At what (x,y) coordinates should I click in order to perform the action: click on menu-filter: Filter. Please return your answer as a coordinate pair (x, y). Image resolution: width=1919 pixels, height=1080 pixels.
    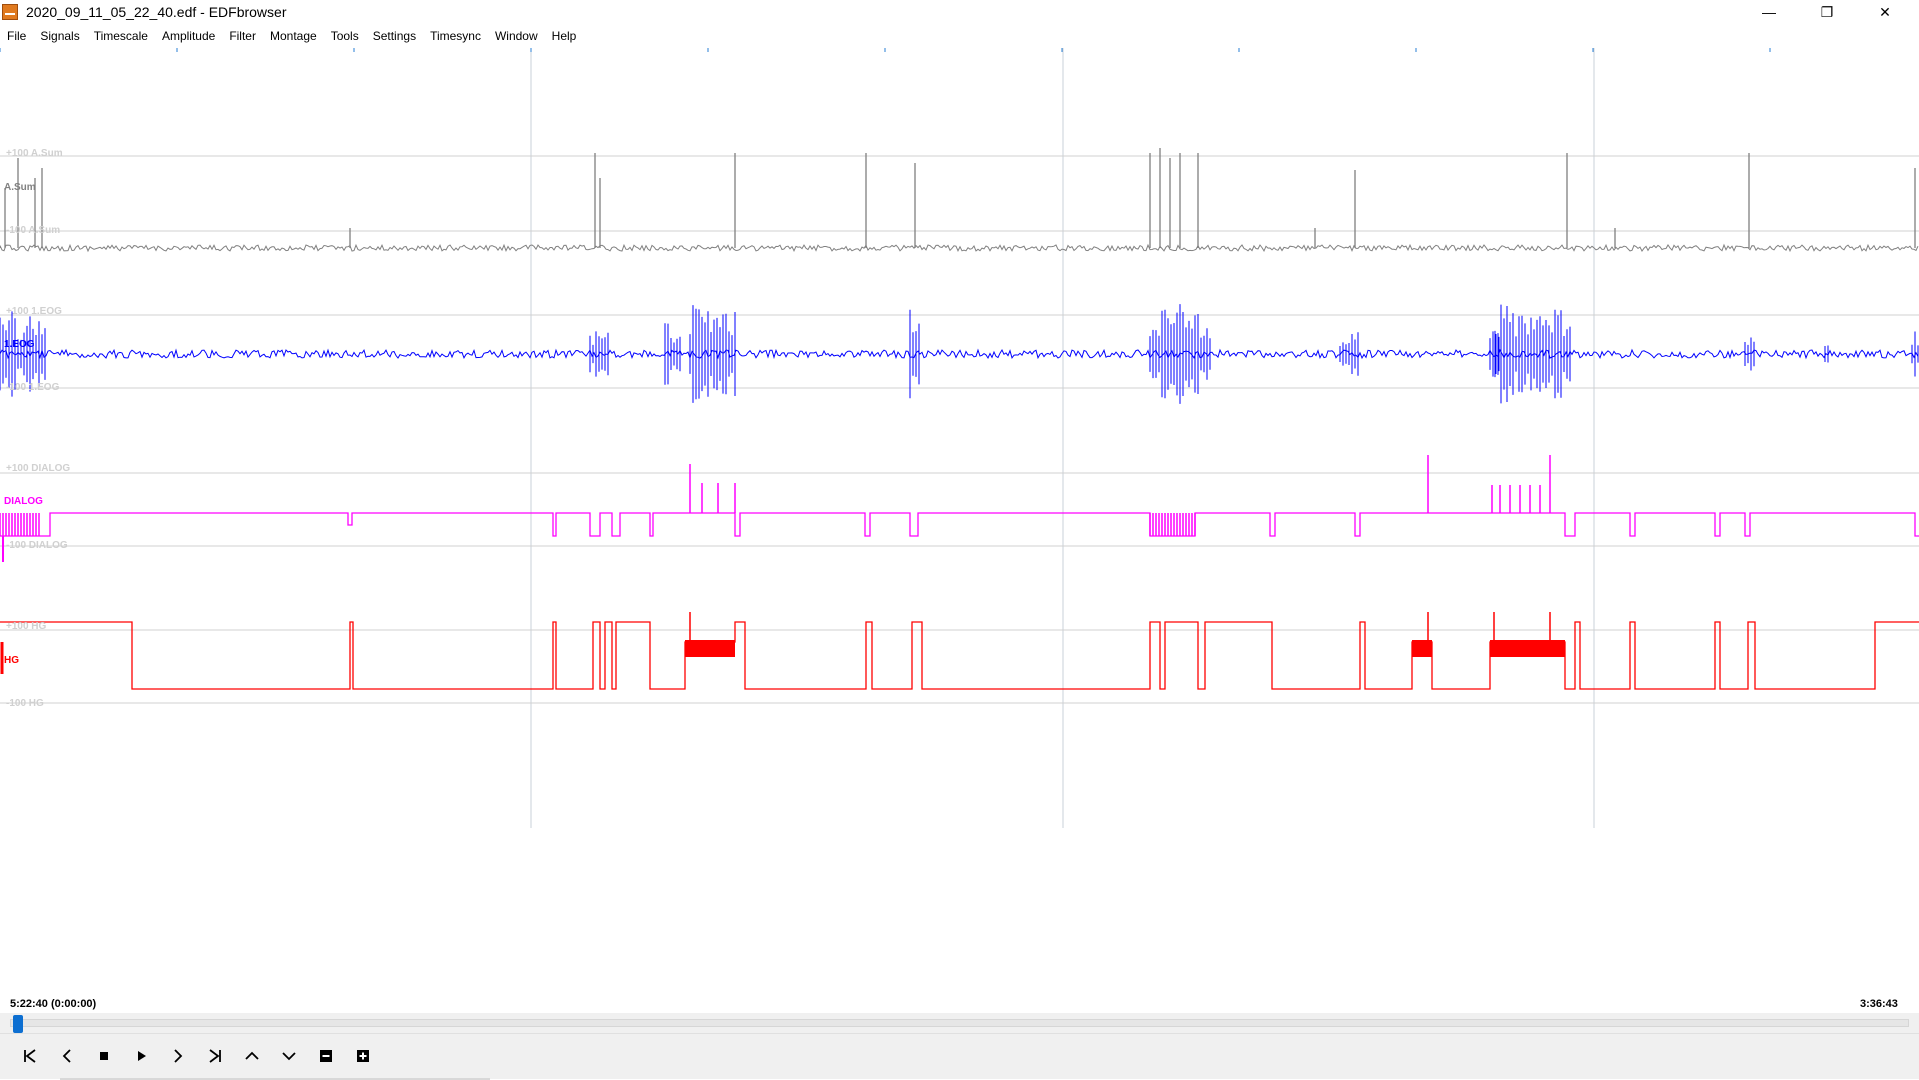
    Looking at the image, I should click on (242, 36).